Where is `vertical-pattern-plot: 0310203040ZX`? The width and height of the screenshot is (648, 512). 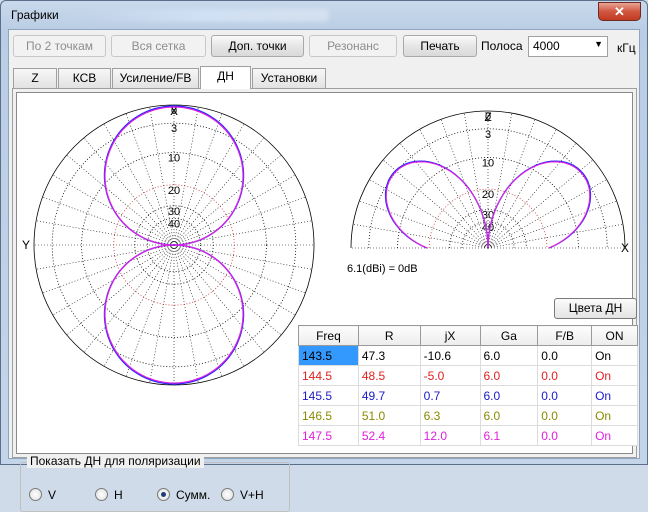 vertical-pattern-plot: 0310203040ZX is located at coordinates (489, 182).